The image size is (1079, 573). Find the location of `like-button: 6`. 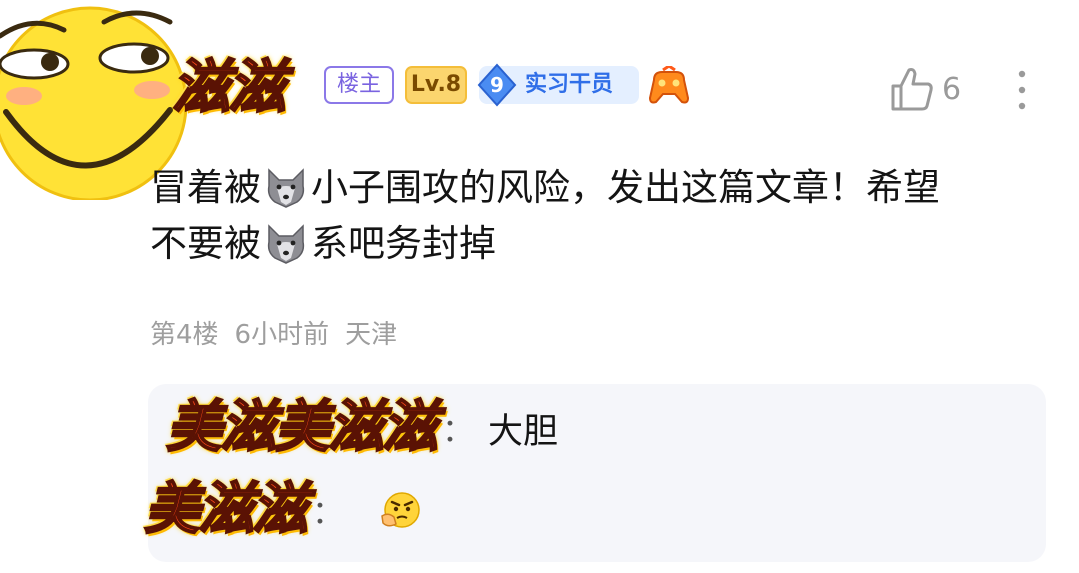

like-button: 6 is located at coordinates (925, 89).